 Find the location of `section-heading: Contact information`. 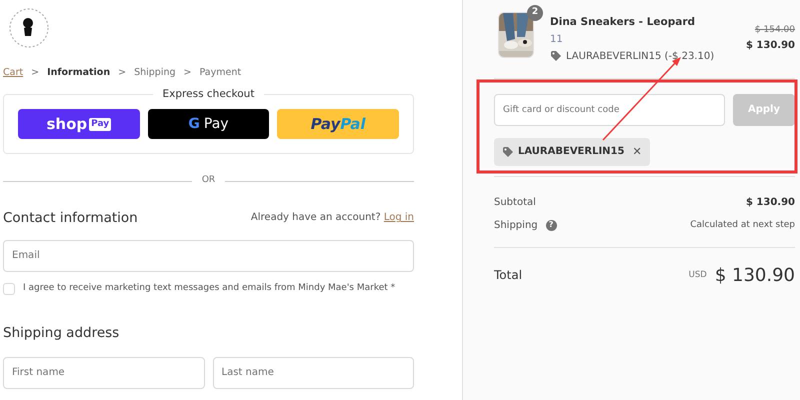

section-heading: Contact information is located at coordinates (70, 218).